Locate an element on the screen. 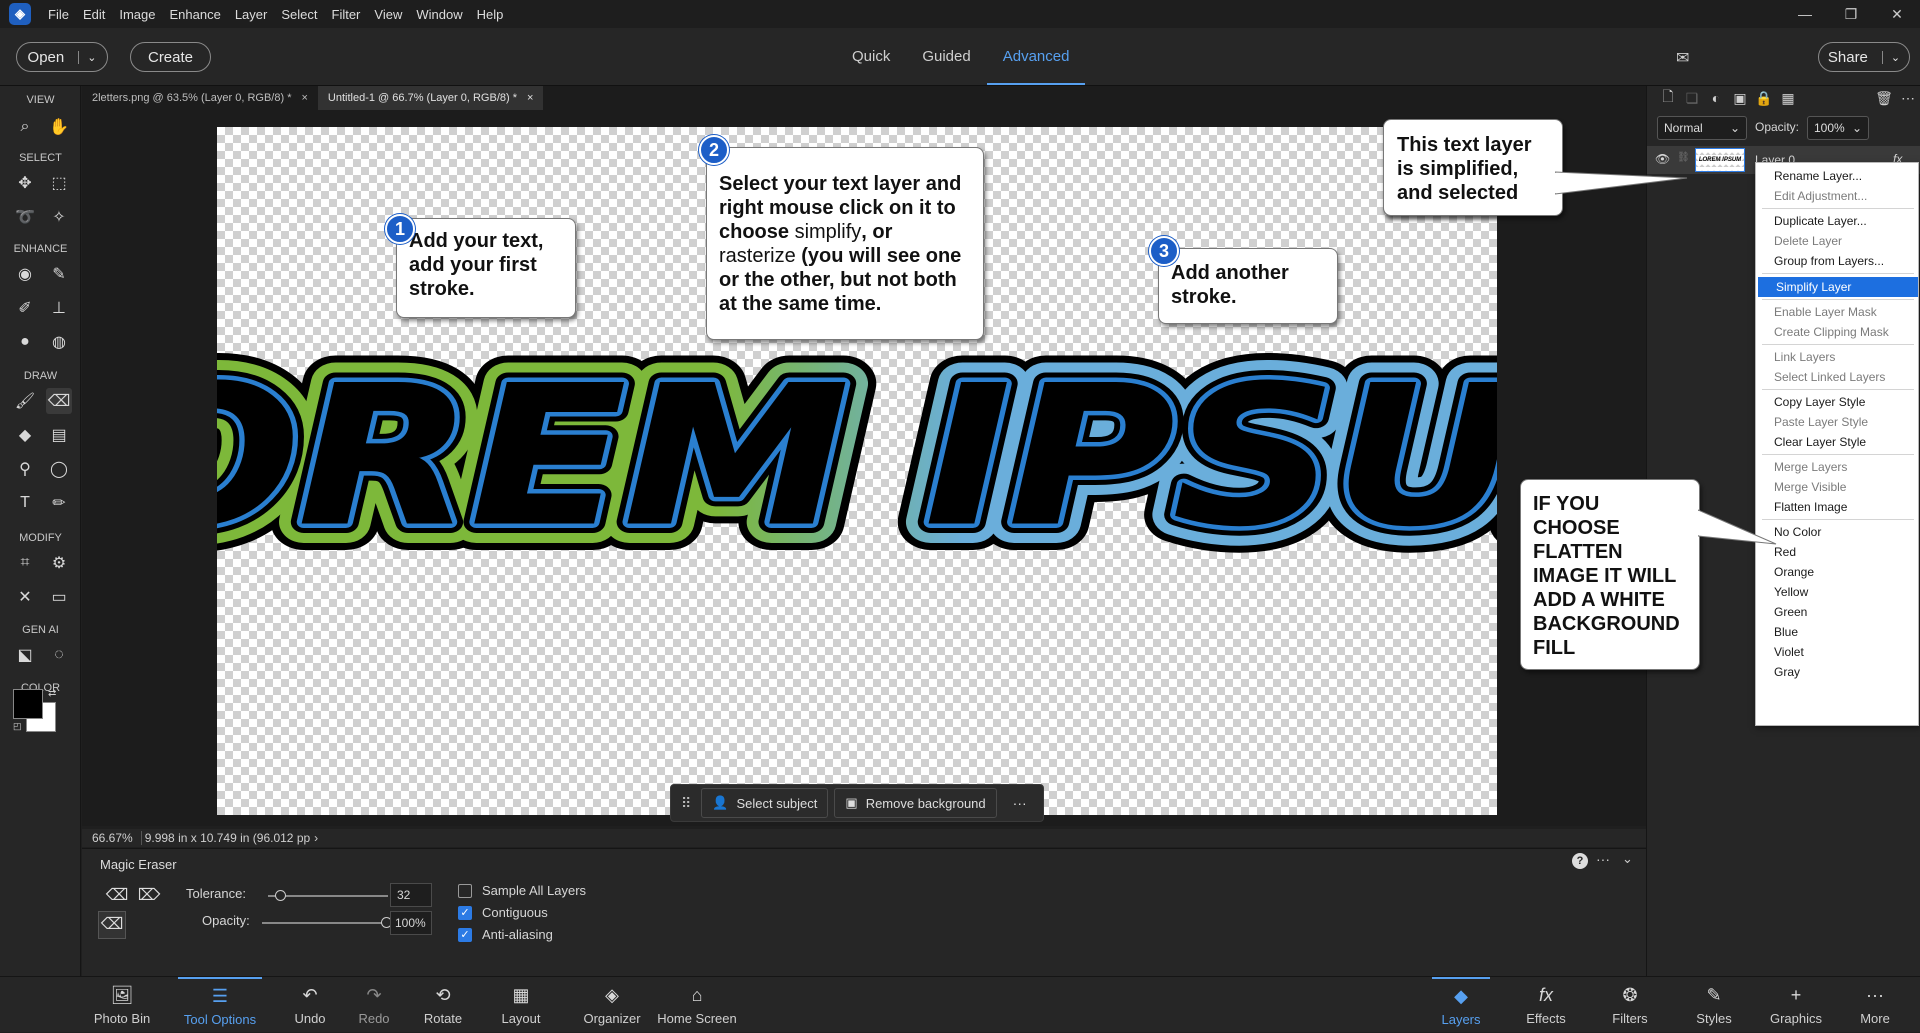 This screenshot has height=1033, width=1920. straighten-icon: ▭ is located at coordinates (59, 597).